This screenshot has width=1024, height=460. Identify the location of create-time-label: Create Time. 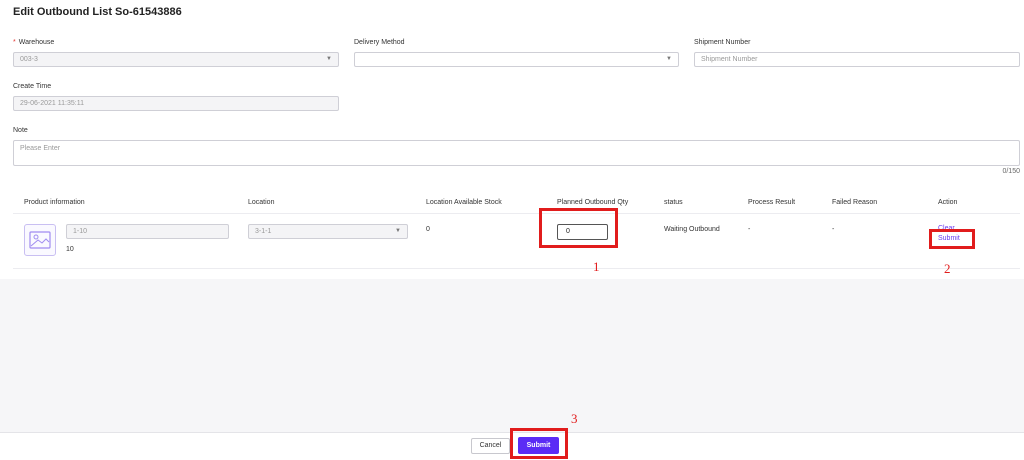
(32, 86).